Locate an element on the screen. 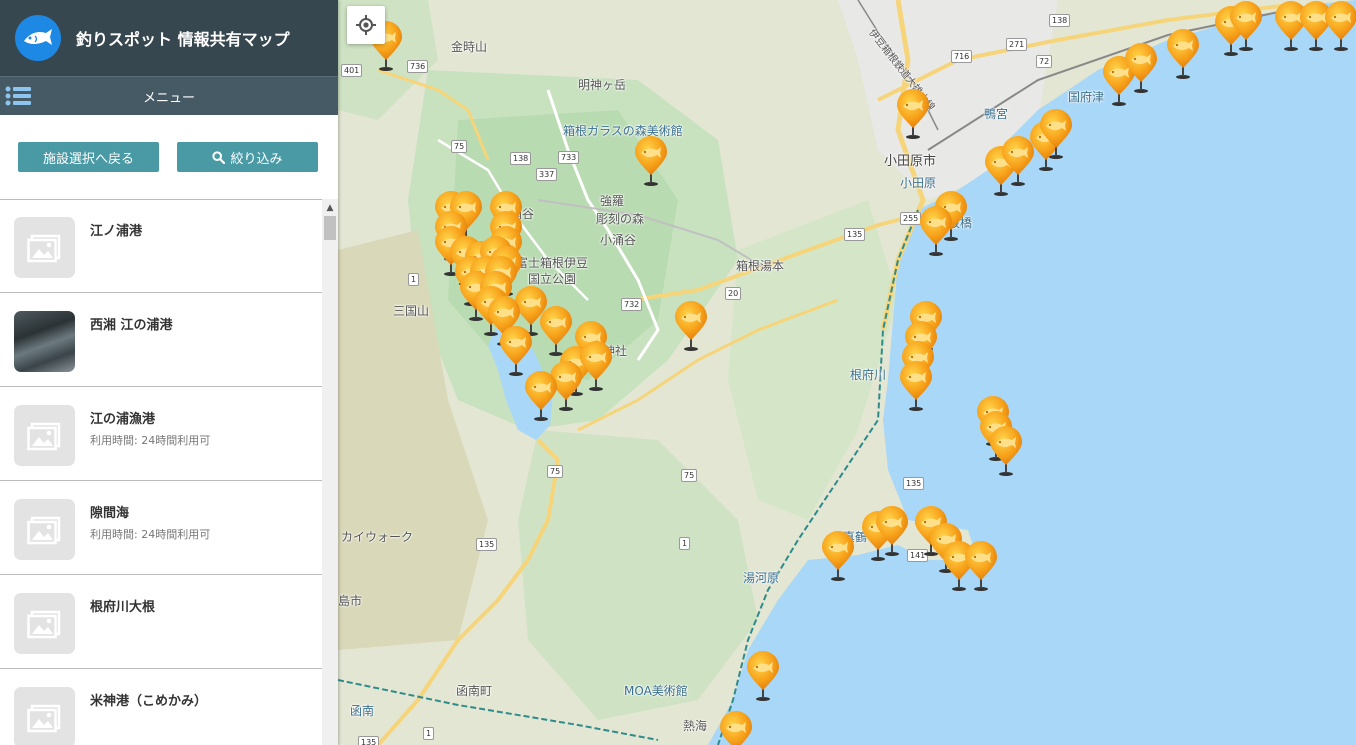 Image resolution: width=1356 pixels, height=745 pixels. spot-list-item: 米神港（こめかみ） is located at coordinates (161, 707).